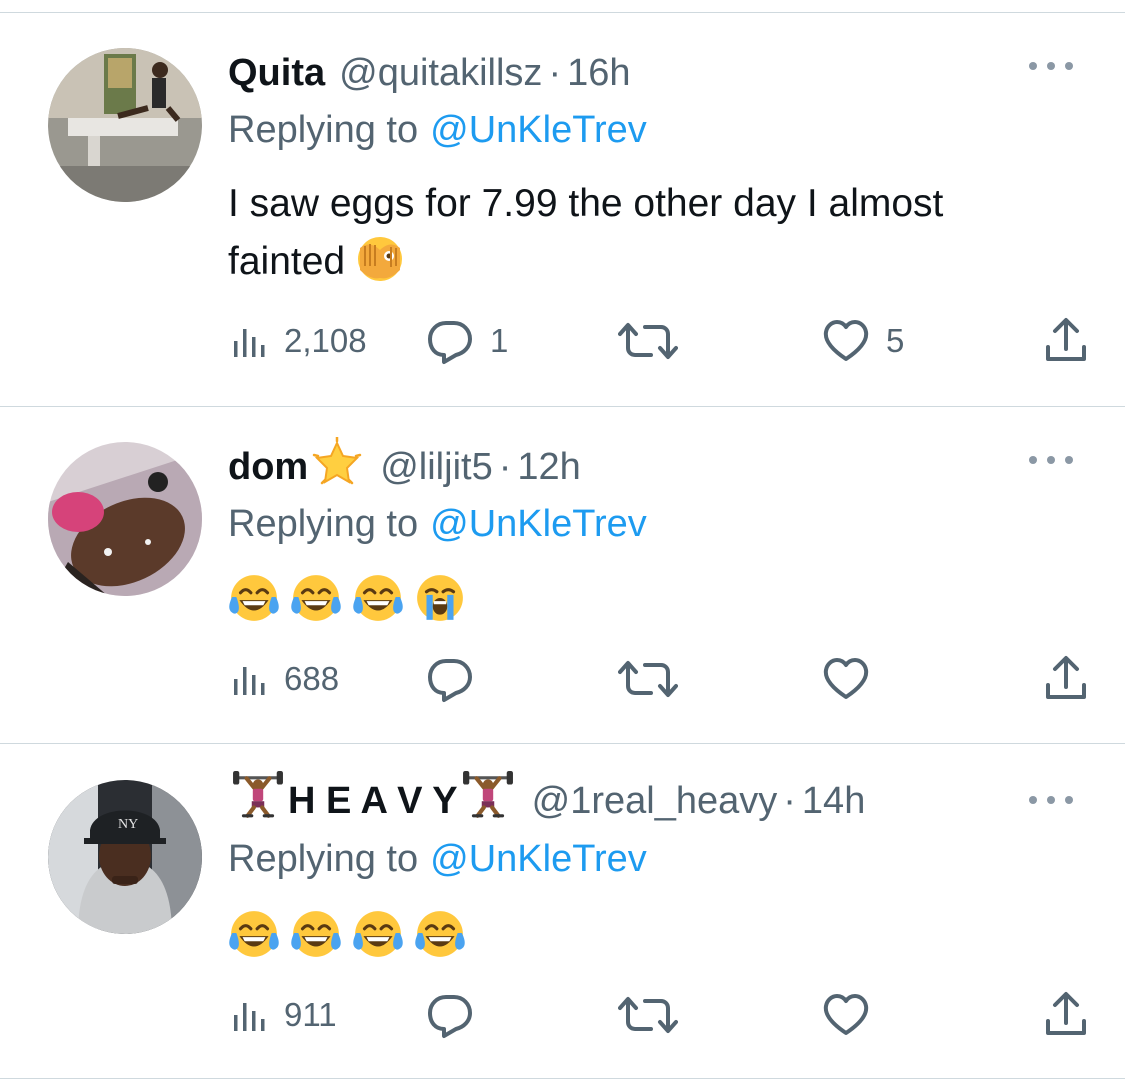 Image resolution: width=1125 pixels, height=1084 pixels. What do you see at coordinates (128, 824) in the screenshot?
I see `svg-text: NY` at bounding box center [128, 824].